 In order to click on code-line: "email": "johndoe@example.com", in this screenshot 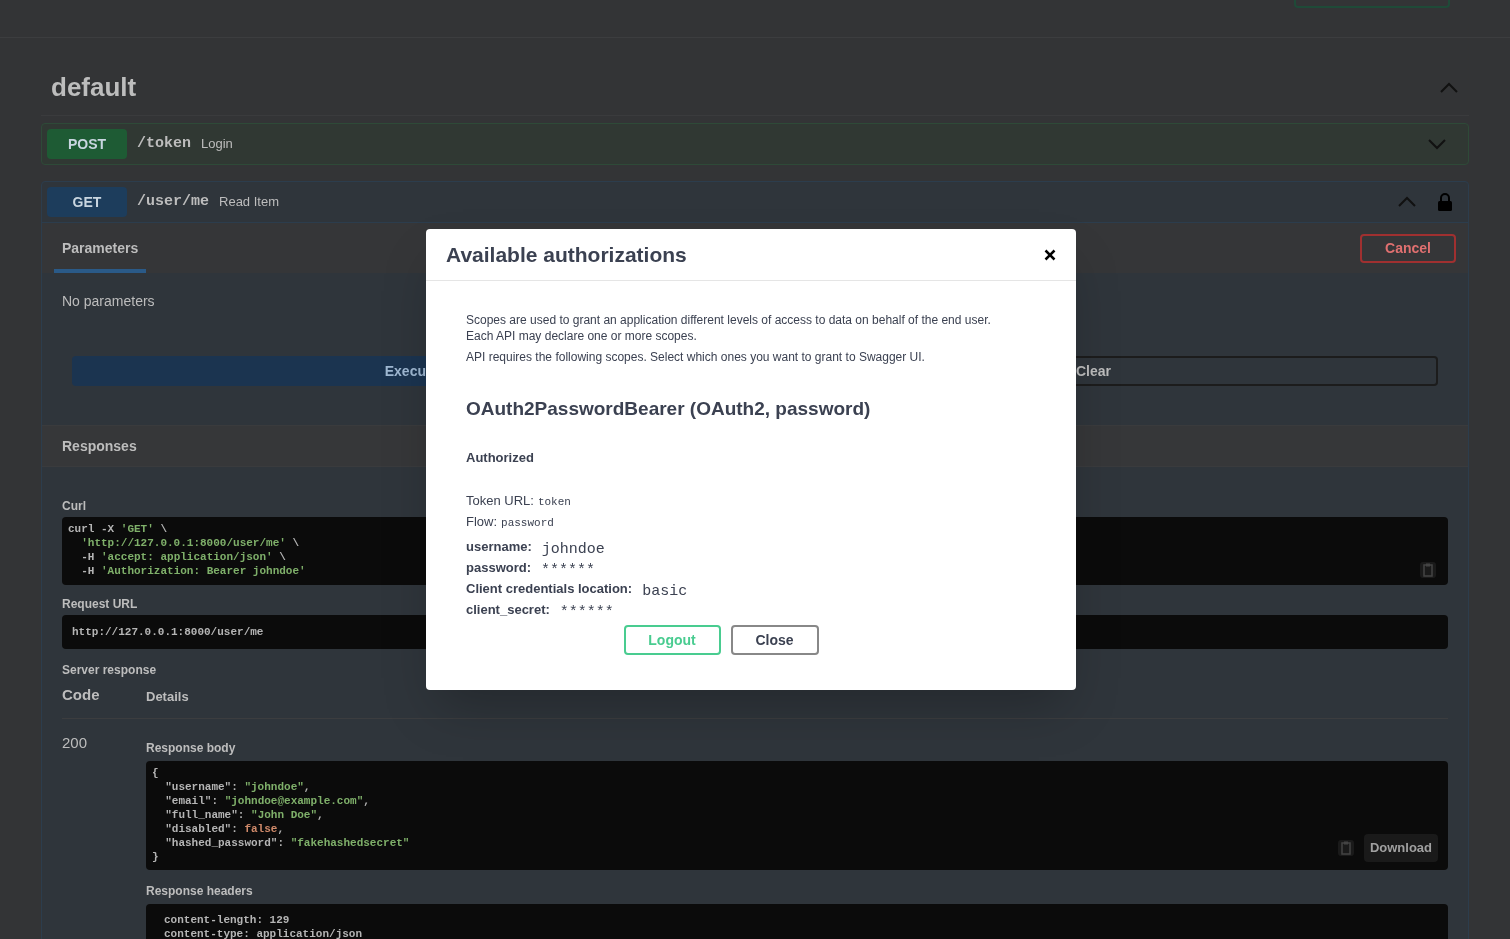, I will do `click(267, 801)`.